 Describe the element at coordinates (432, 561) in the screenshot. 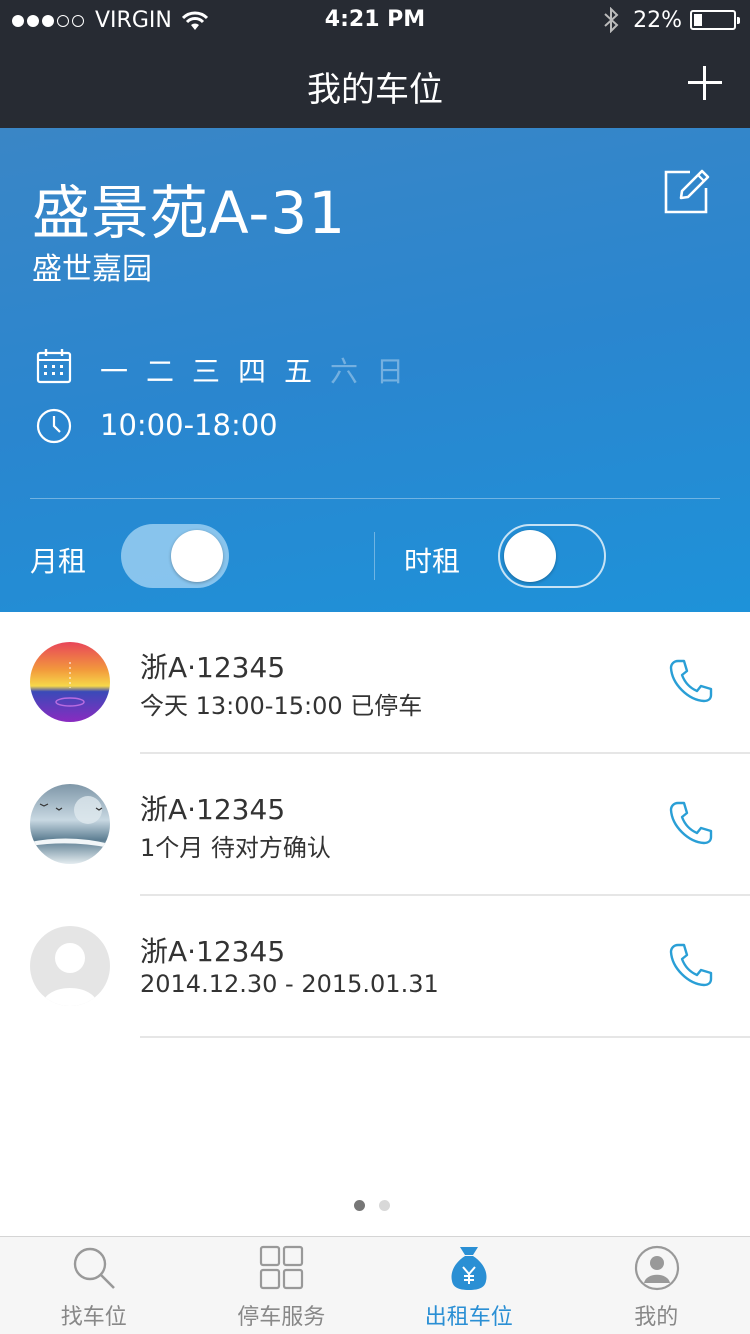

I see `hourly-rent-label: 时租` at that location.